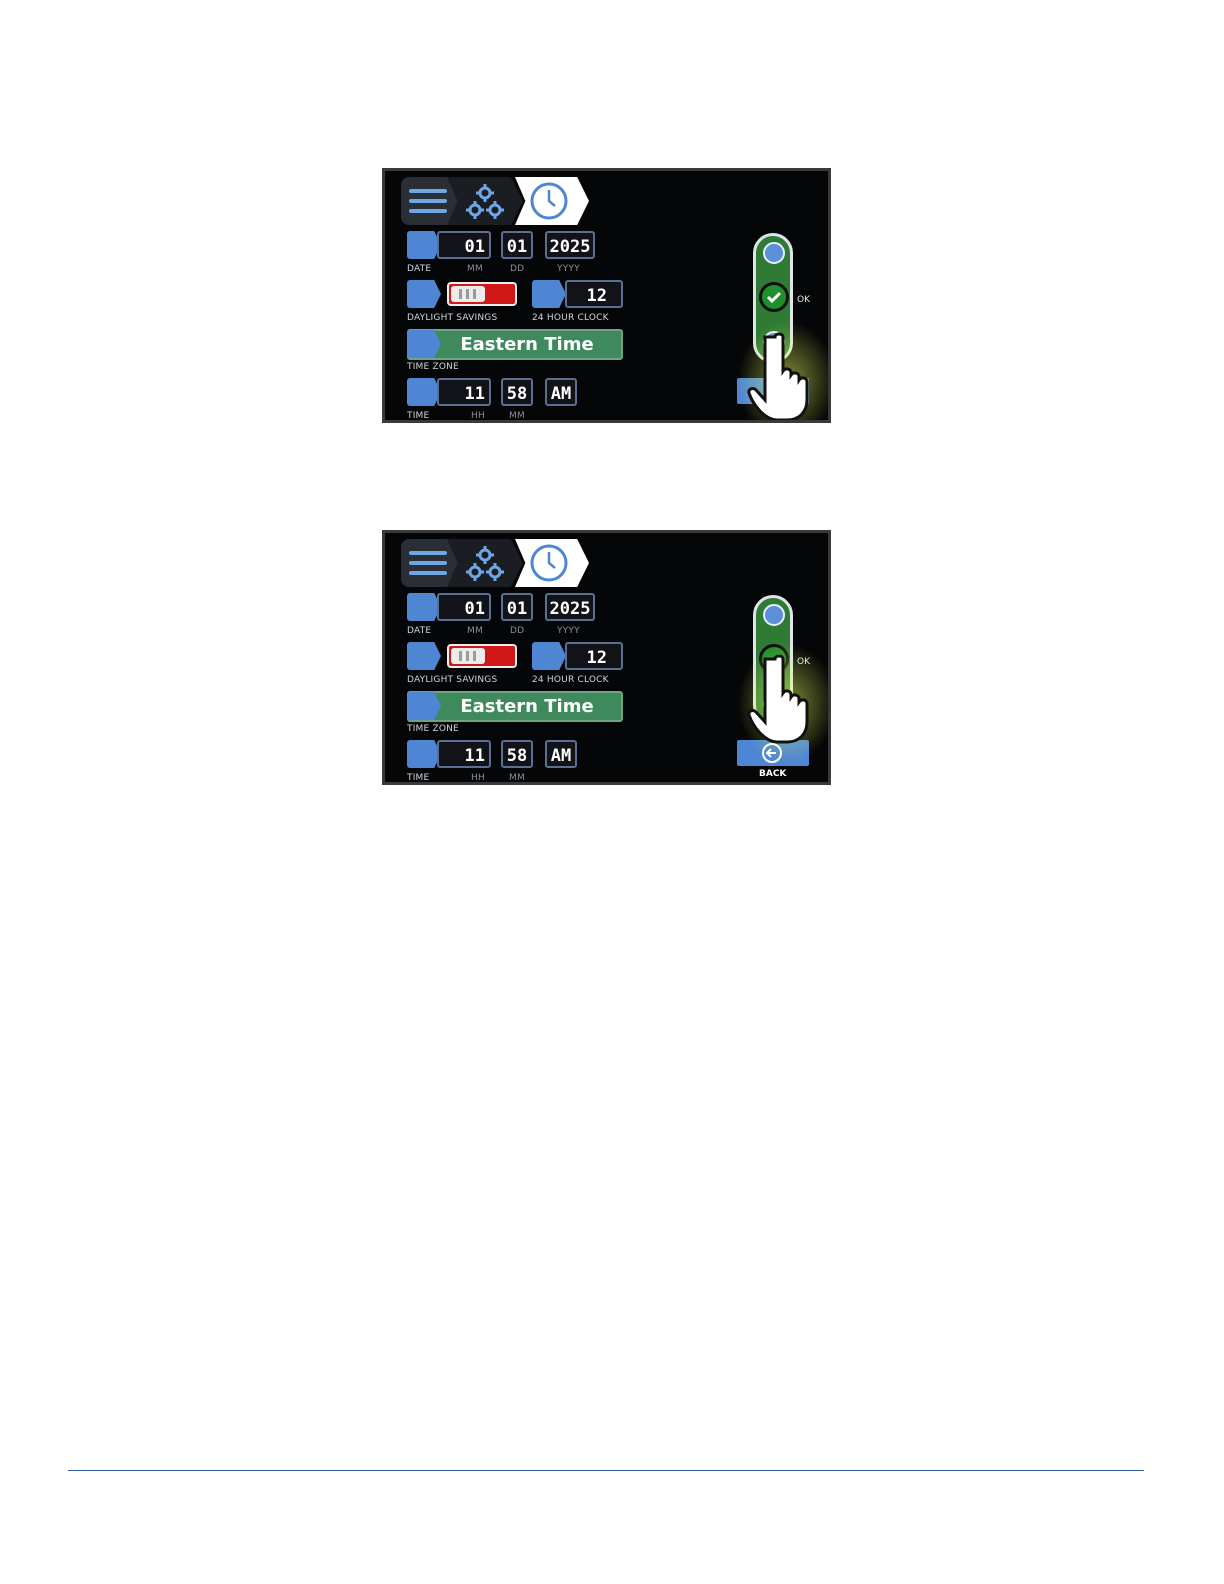 The width and height of the screenshot is (1224, 1584). What do you see at coordinates (606, 1470) in the screenshot?
I see `footer-rule` at bounding box center [606, 1470].